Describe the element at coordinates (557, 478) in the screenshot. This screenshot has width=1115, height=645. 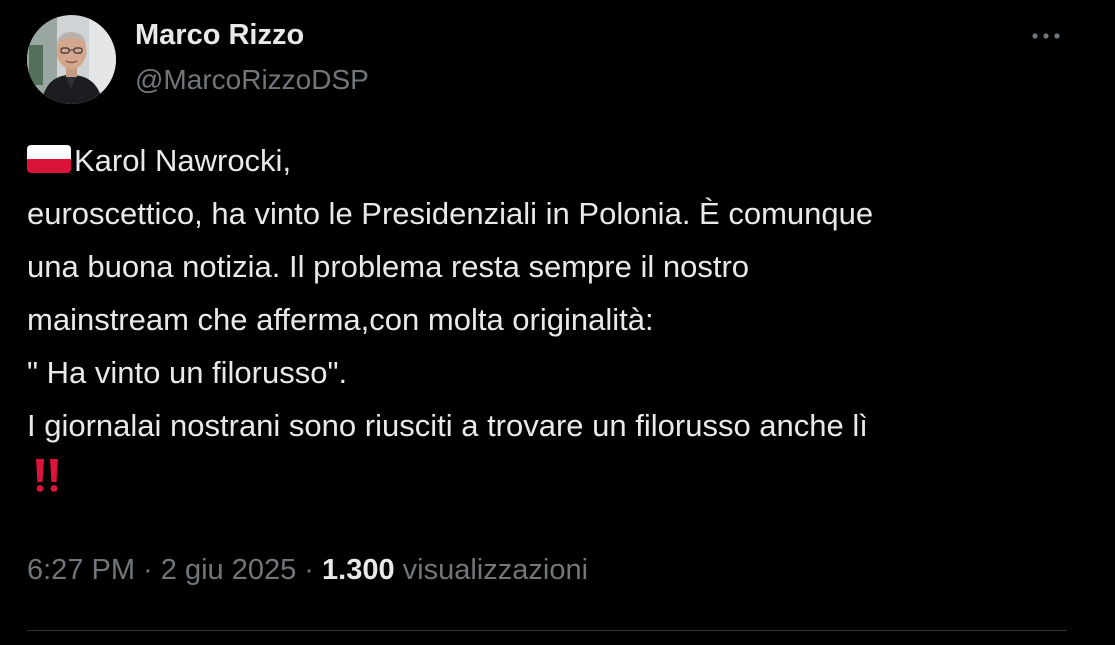
I see `tweet-line` at that location.